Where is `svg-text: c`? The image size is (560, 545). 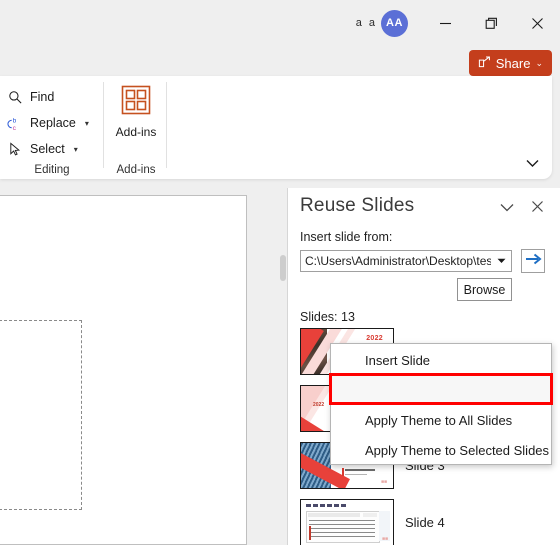 svg-text: c is located at coordinates (15, 128).